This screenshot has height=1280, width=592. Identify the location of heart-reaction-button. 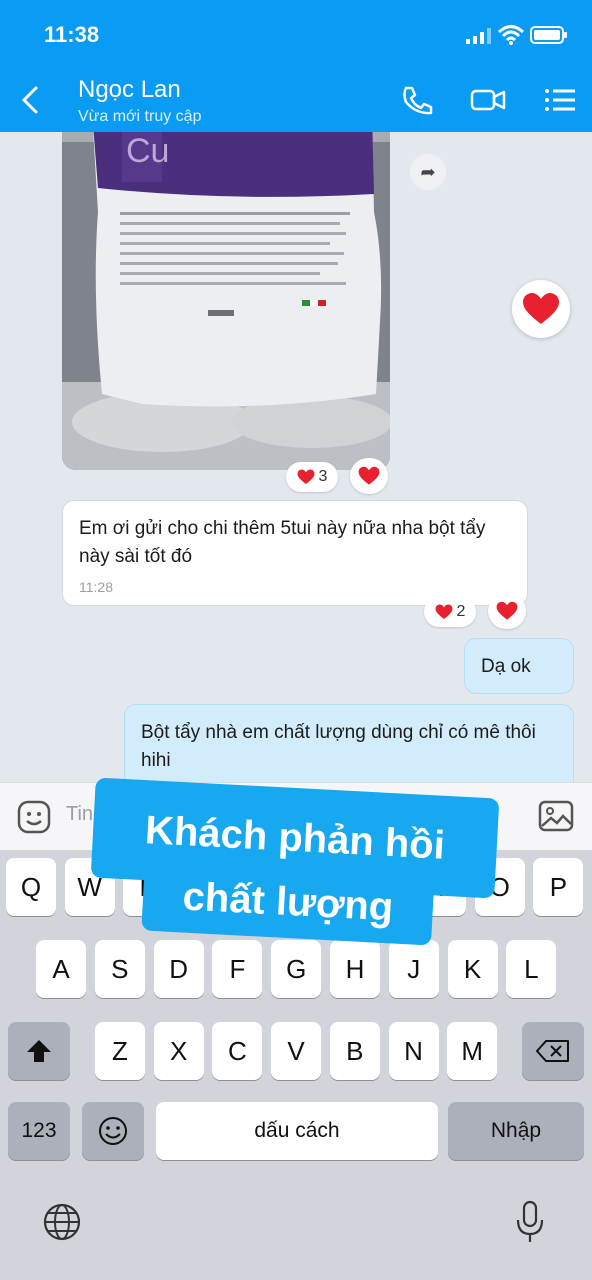
(541, 309).